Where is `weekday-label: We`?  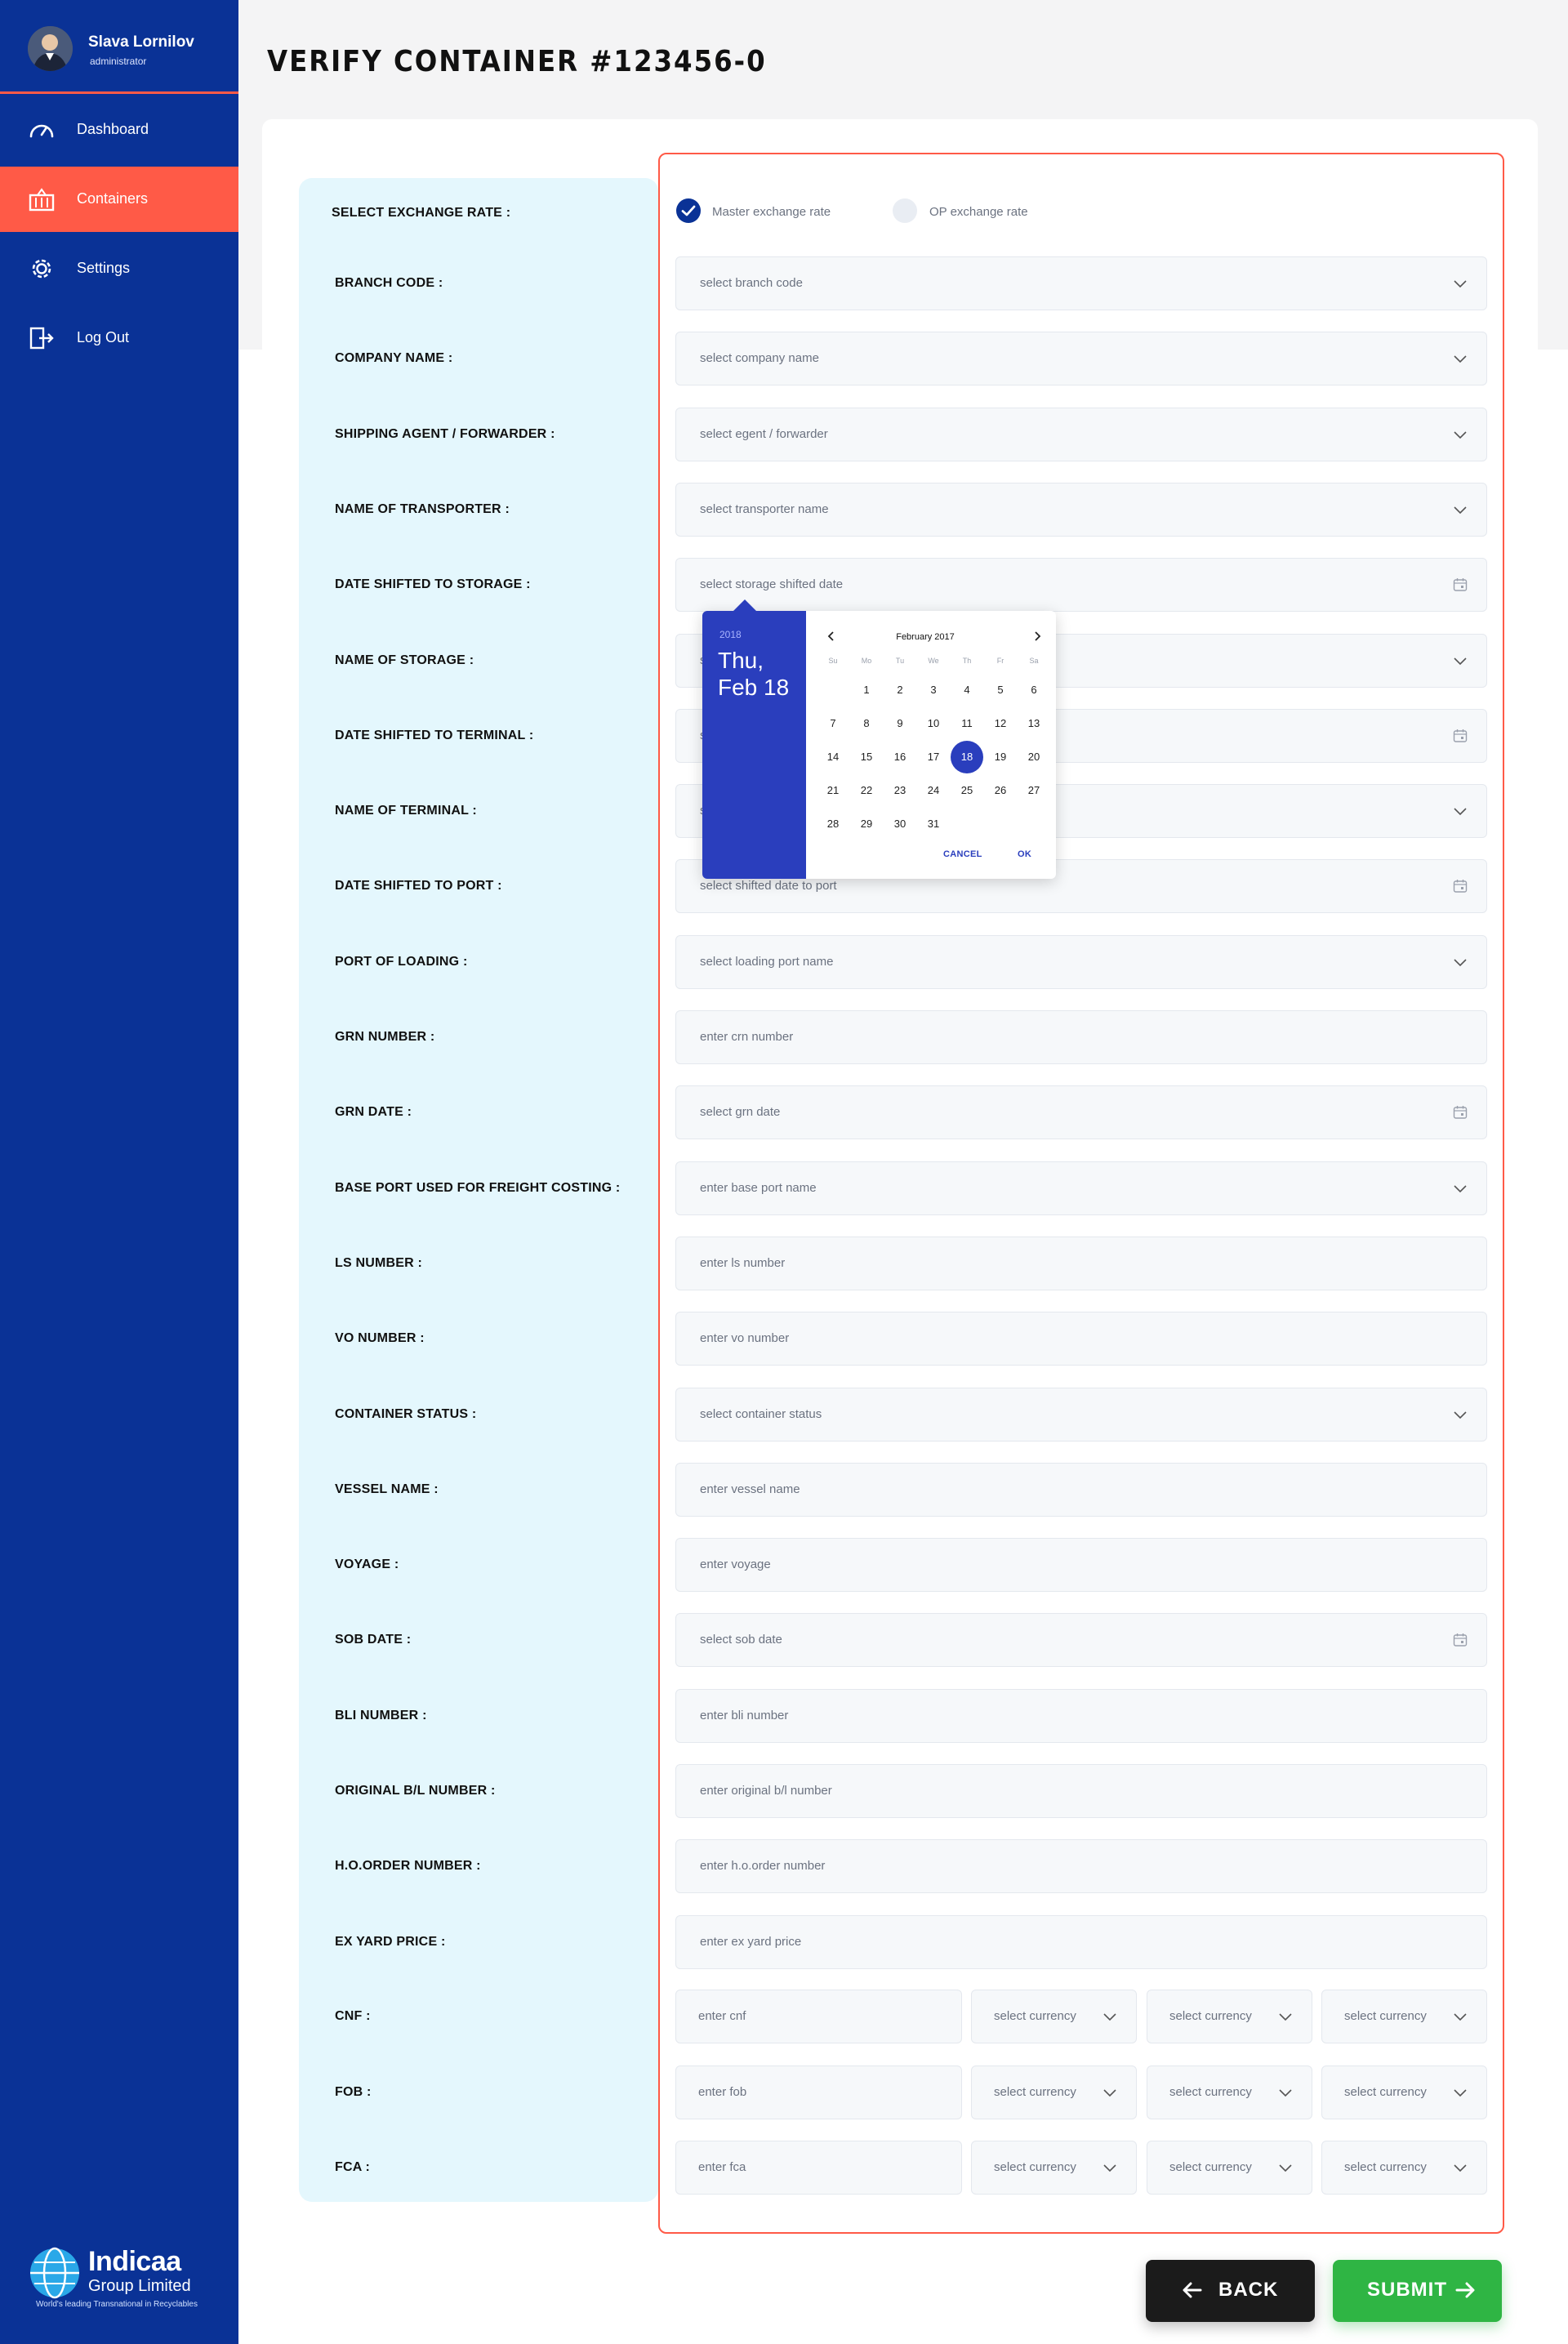 weekday-label: We is located at coordinates (933, 661).